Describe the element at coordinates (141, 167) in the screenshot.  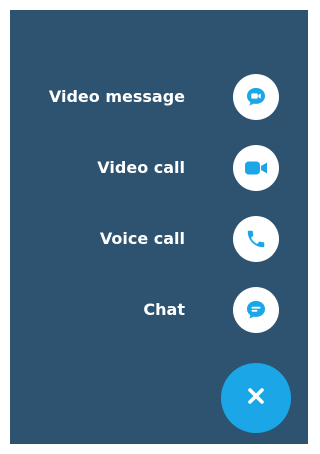
I see `menu-item-label: Video call` at that location.